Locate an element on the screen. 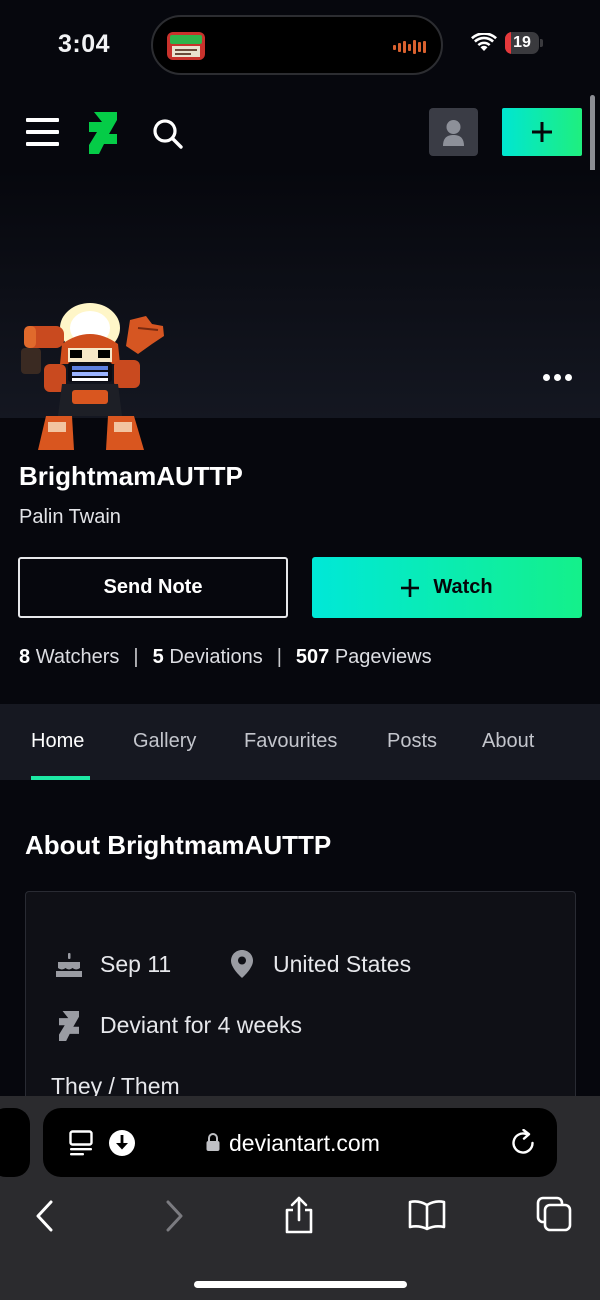 Image resolution: width=600 pixels, height=1300 pixels. send-note-button: Send Note is located at coordinates (153, 587).